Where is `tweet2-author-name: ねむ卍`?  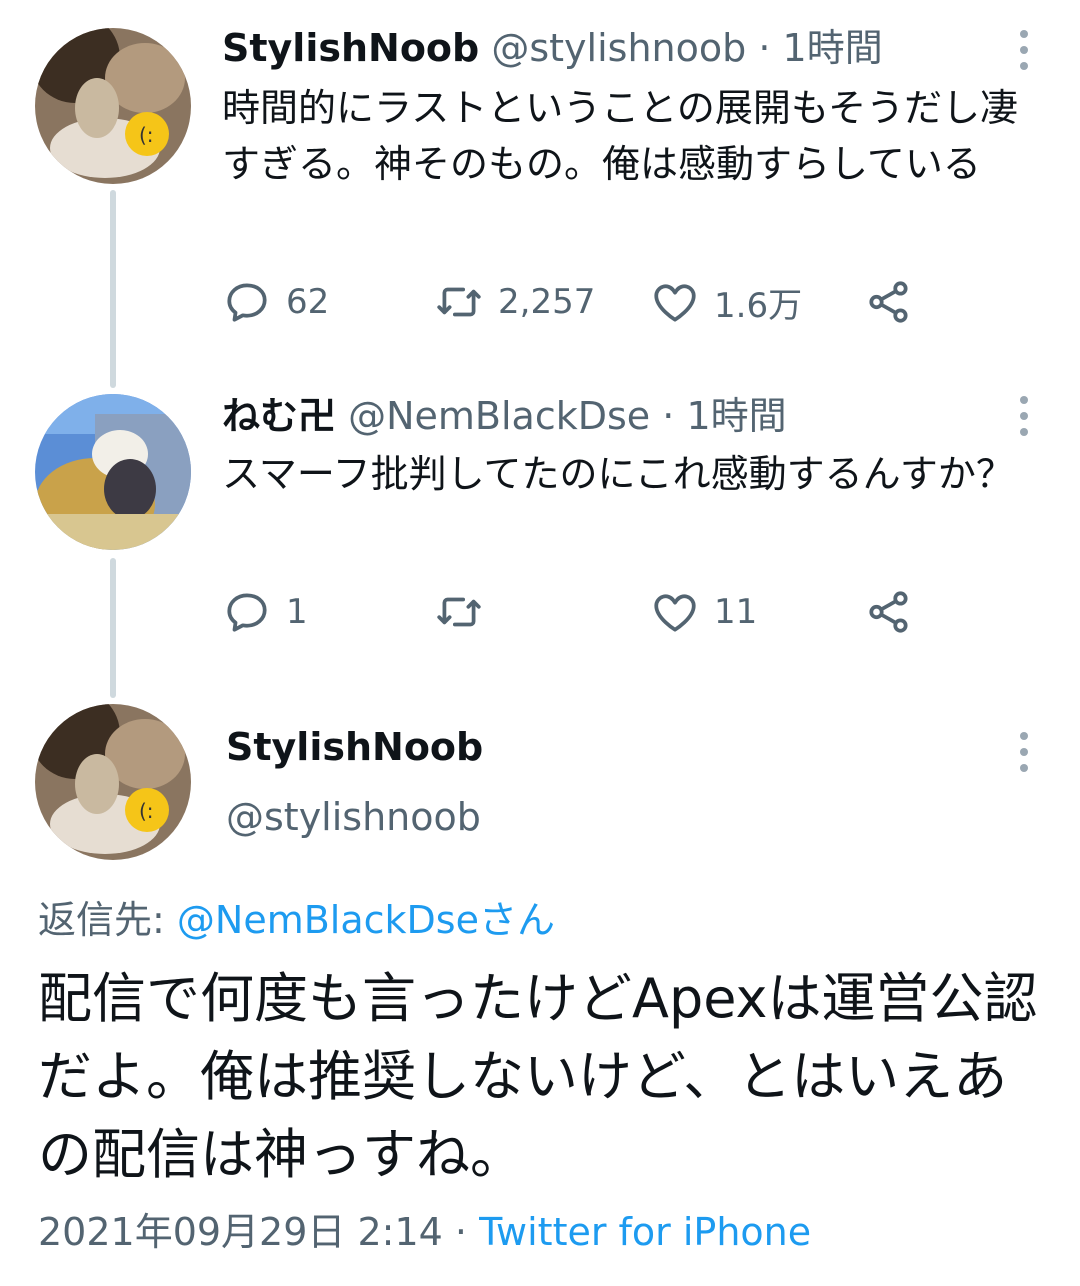
tweet2-author-name: ねむ卍 is located at coordinates (279, 416).